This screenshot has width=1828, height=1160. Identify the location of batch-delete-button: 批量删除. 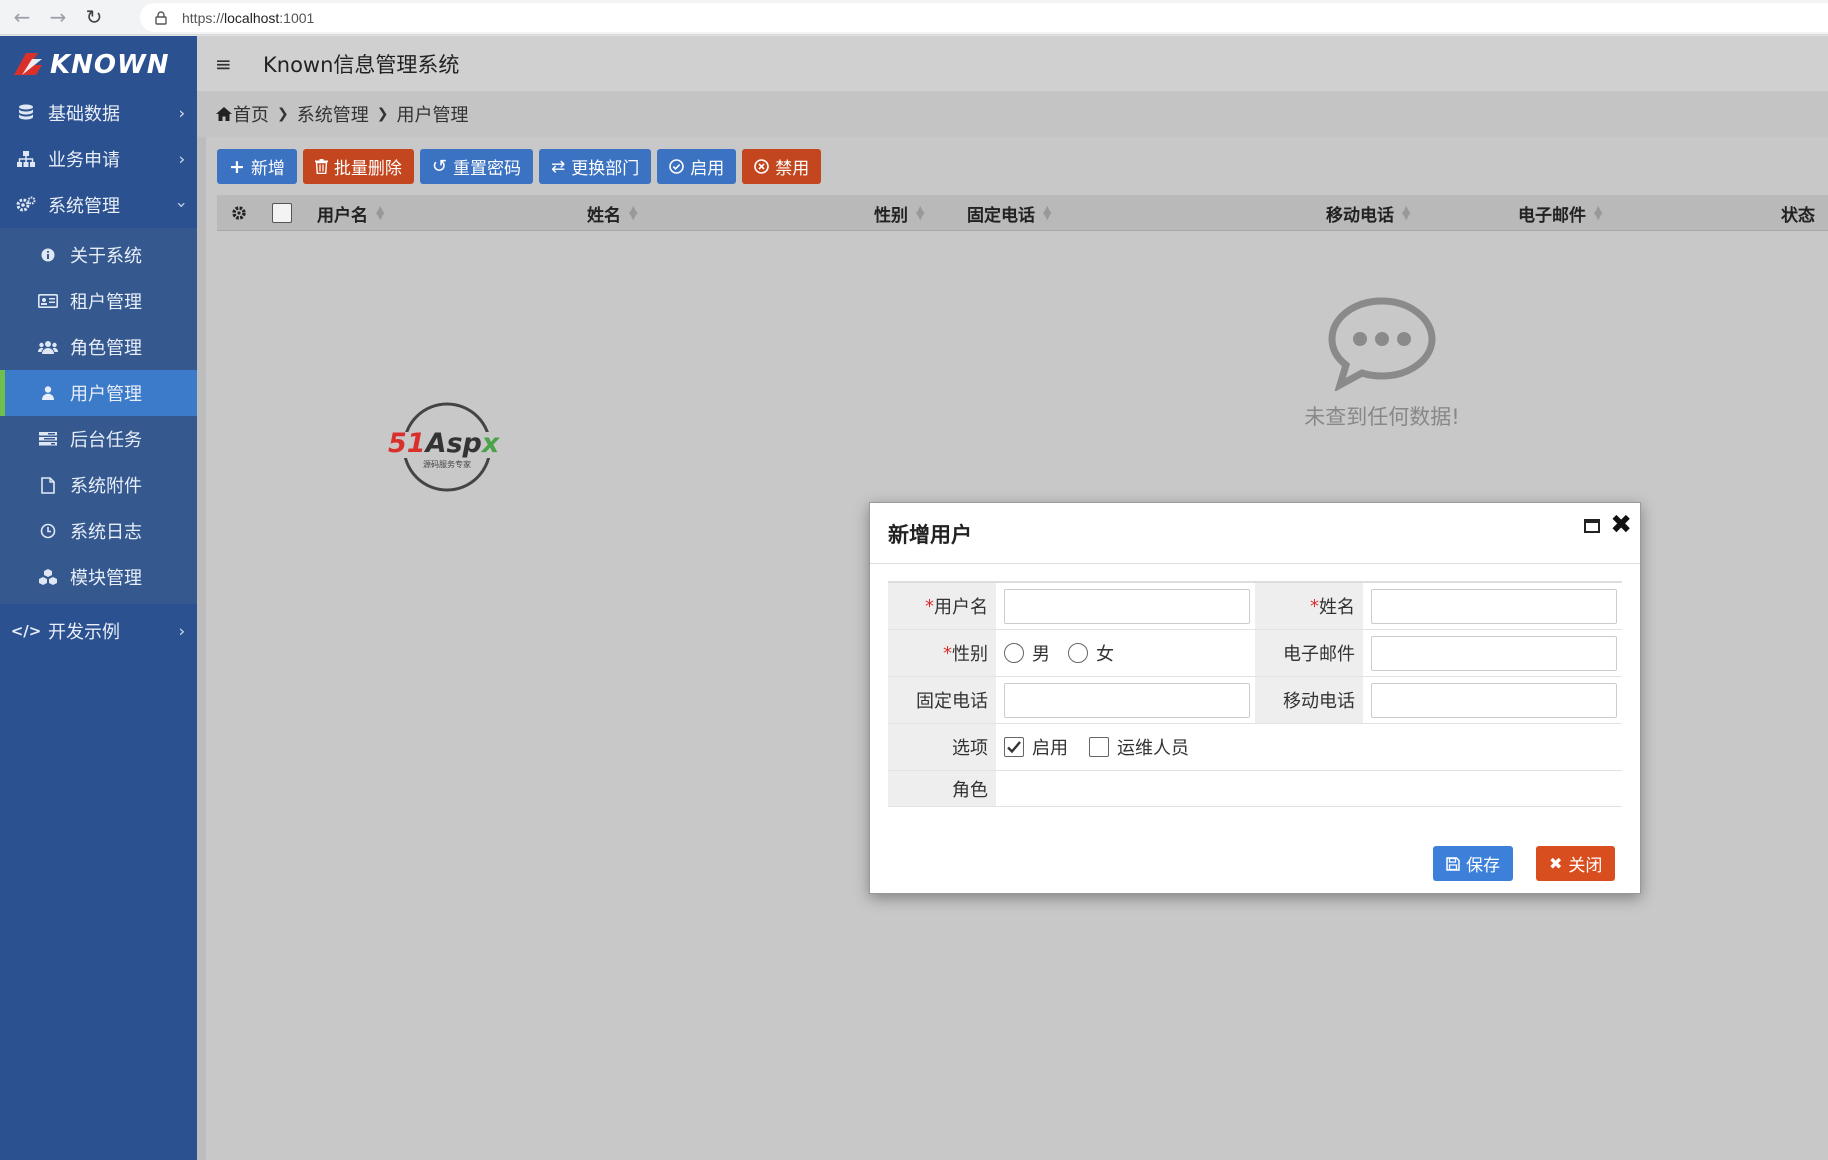
(358, 166).